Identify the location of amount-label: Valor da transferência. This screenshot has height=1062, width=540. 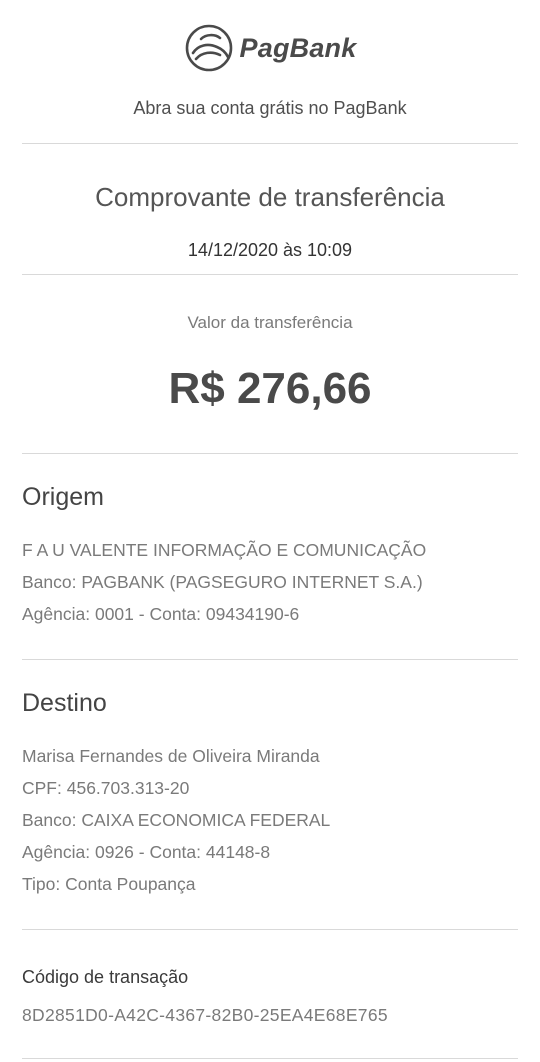
(270, 322).